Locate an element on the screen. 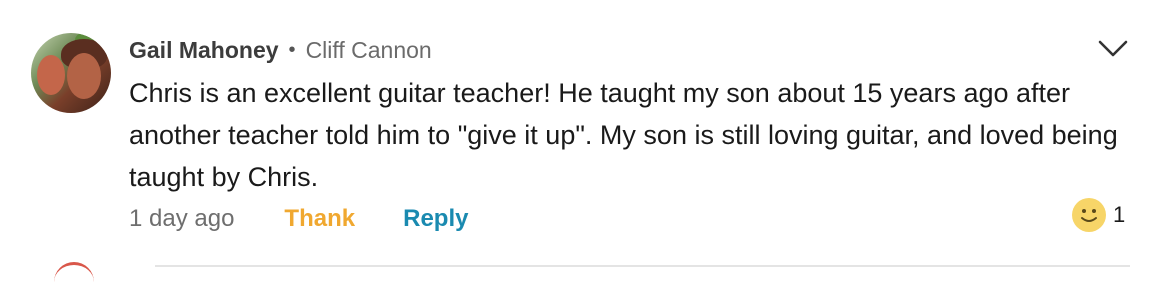  comment-actions: 1 day ago Thank Reply is located at coordinates (298, 219).